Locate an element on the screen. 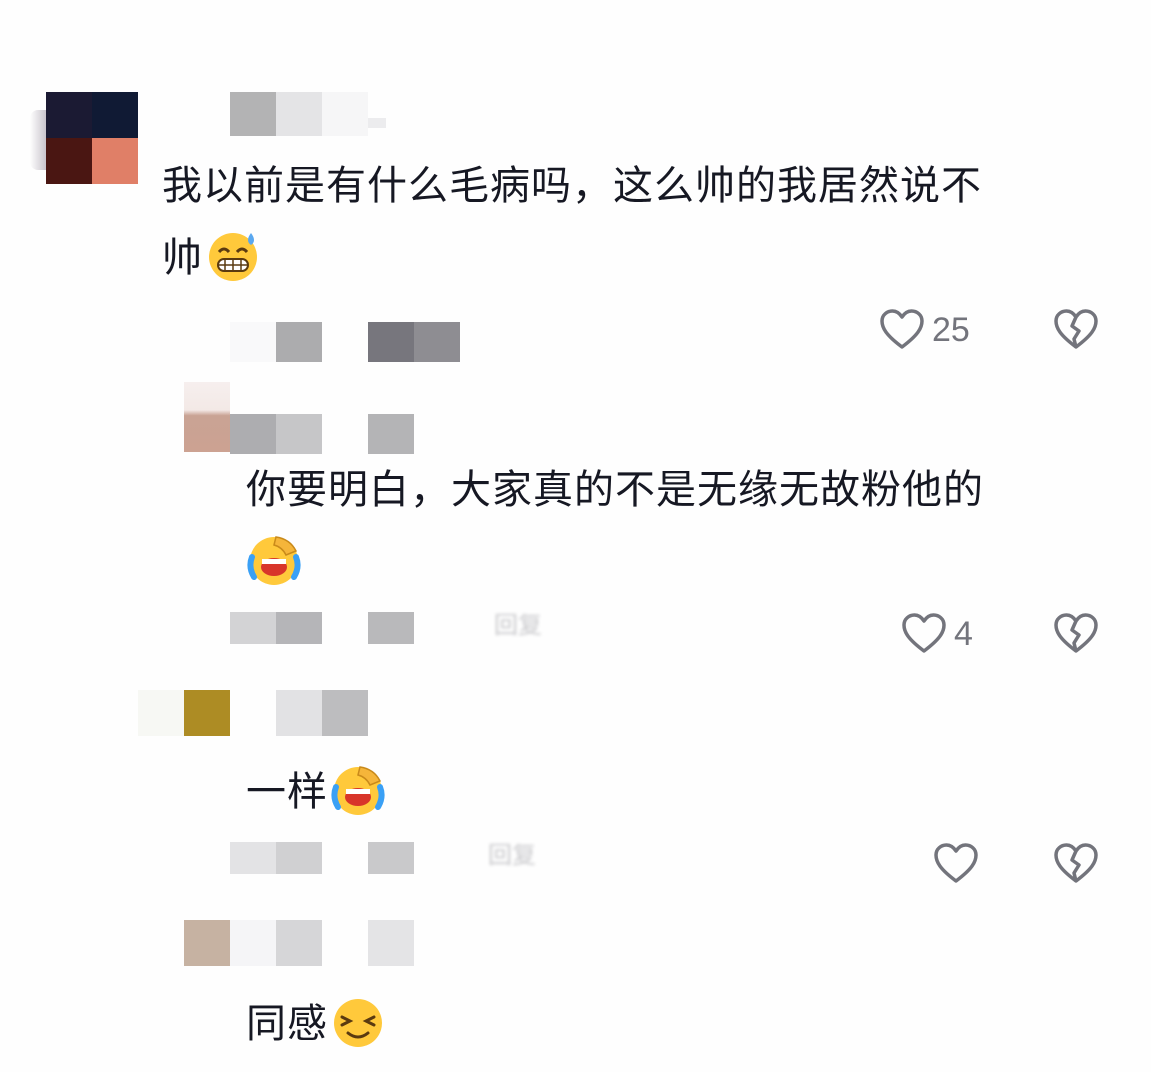  like-count: 25 is located at coordinates (951, 329).